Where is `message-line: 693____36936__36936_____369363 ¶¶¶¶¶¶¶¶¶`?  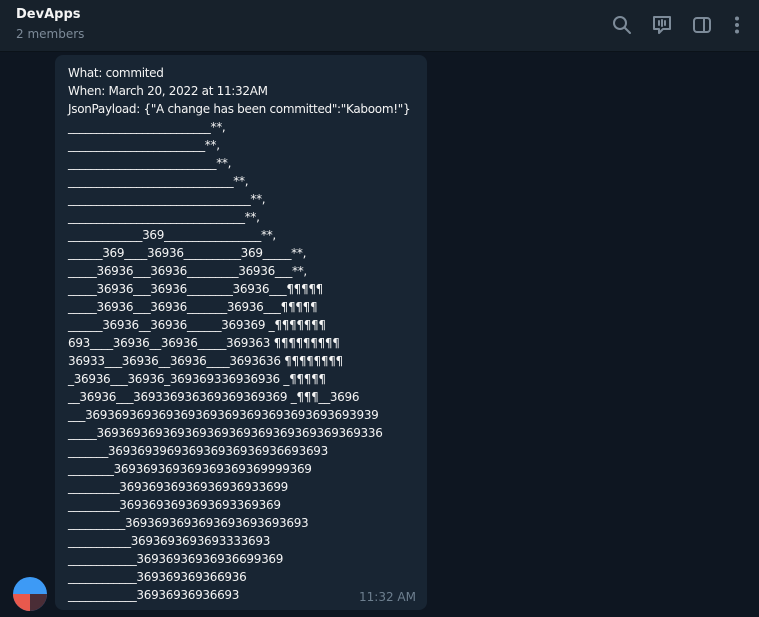 message-line: 693____36936__36936_____369363 ¶¶¶¶¶¶¶¶¶ is located at coordinates (204, 343).